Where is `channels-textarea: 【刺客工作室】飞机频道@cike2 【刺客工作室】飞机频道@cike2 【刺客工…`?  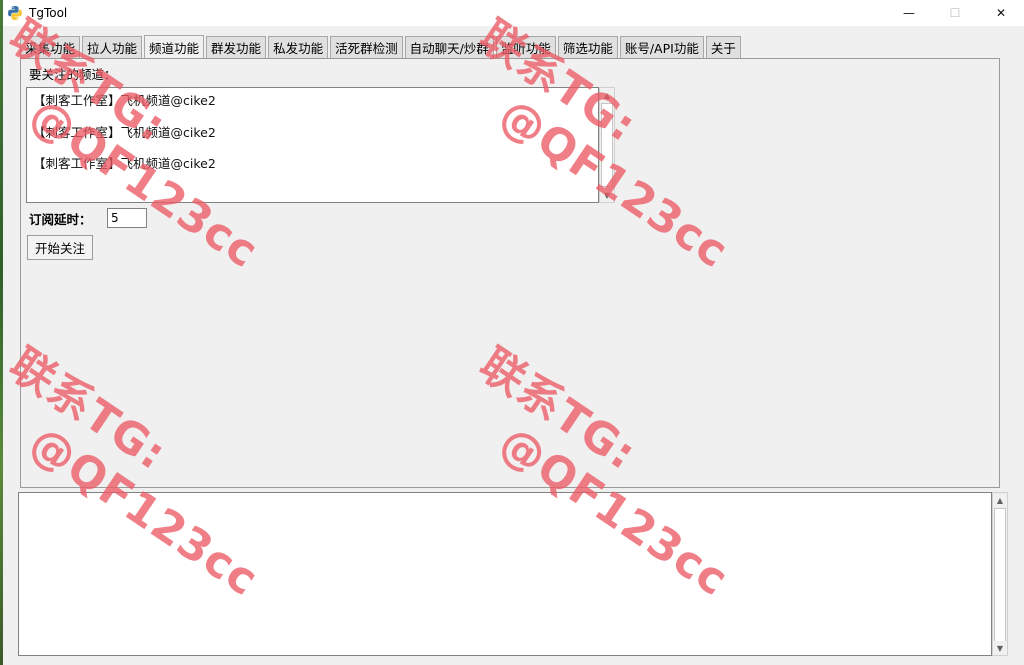
channels-textarea: 【刺客工作室】飞机频道@cike2 【刺客工作室】飞机频道@cike2 【刺客工… is located at coordinates (312, 145).